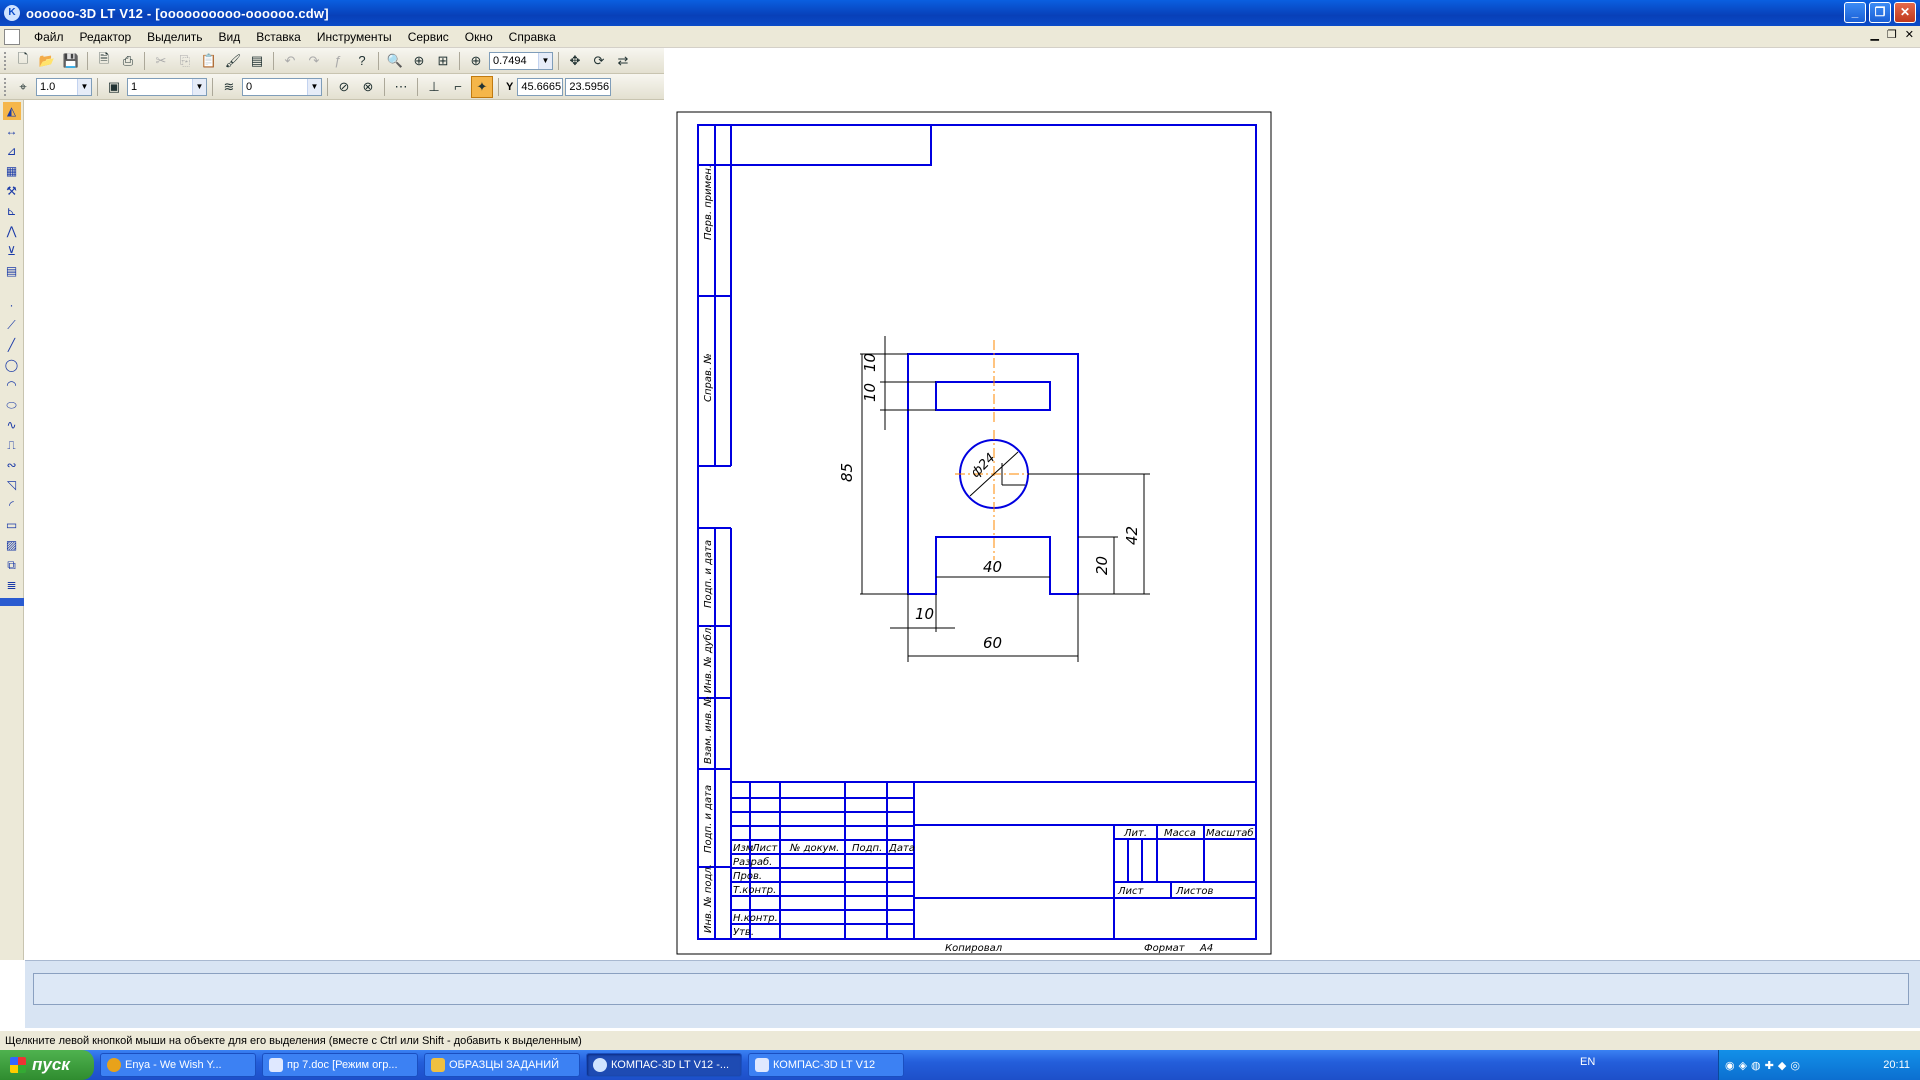 This screenshot has width=1920, height=1080. What do you see at coordinates (12, 485) in the screenshot?
I see `chamfer-icon: ◹` at bounding box center [12, 485].